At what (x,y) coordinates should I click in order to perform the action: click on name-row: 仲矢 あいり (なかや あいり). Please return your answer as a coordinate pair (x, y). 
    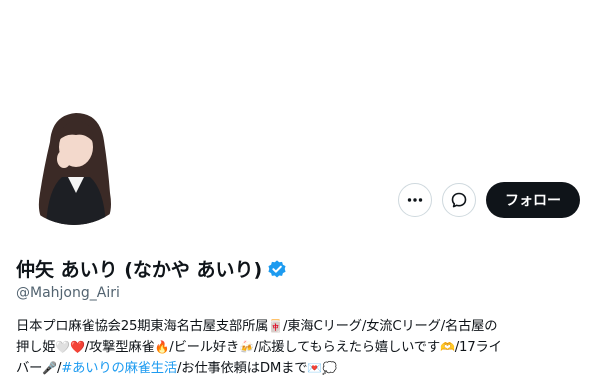
    Looking at the image, I should click on (151, 268).